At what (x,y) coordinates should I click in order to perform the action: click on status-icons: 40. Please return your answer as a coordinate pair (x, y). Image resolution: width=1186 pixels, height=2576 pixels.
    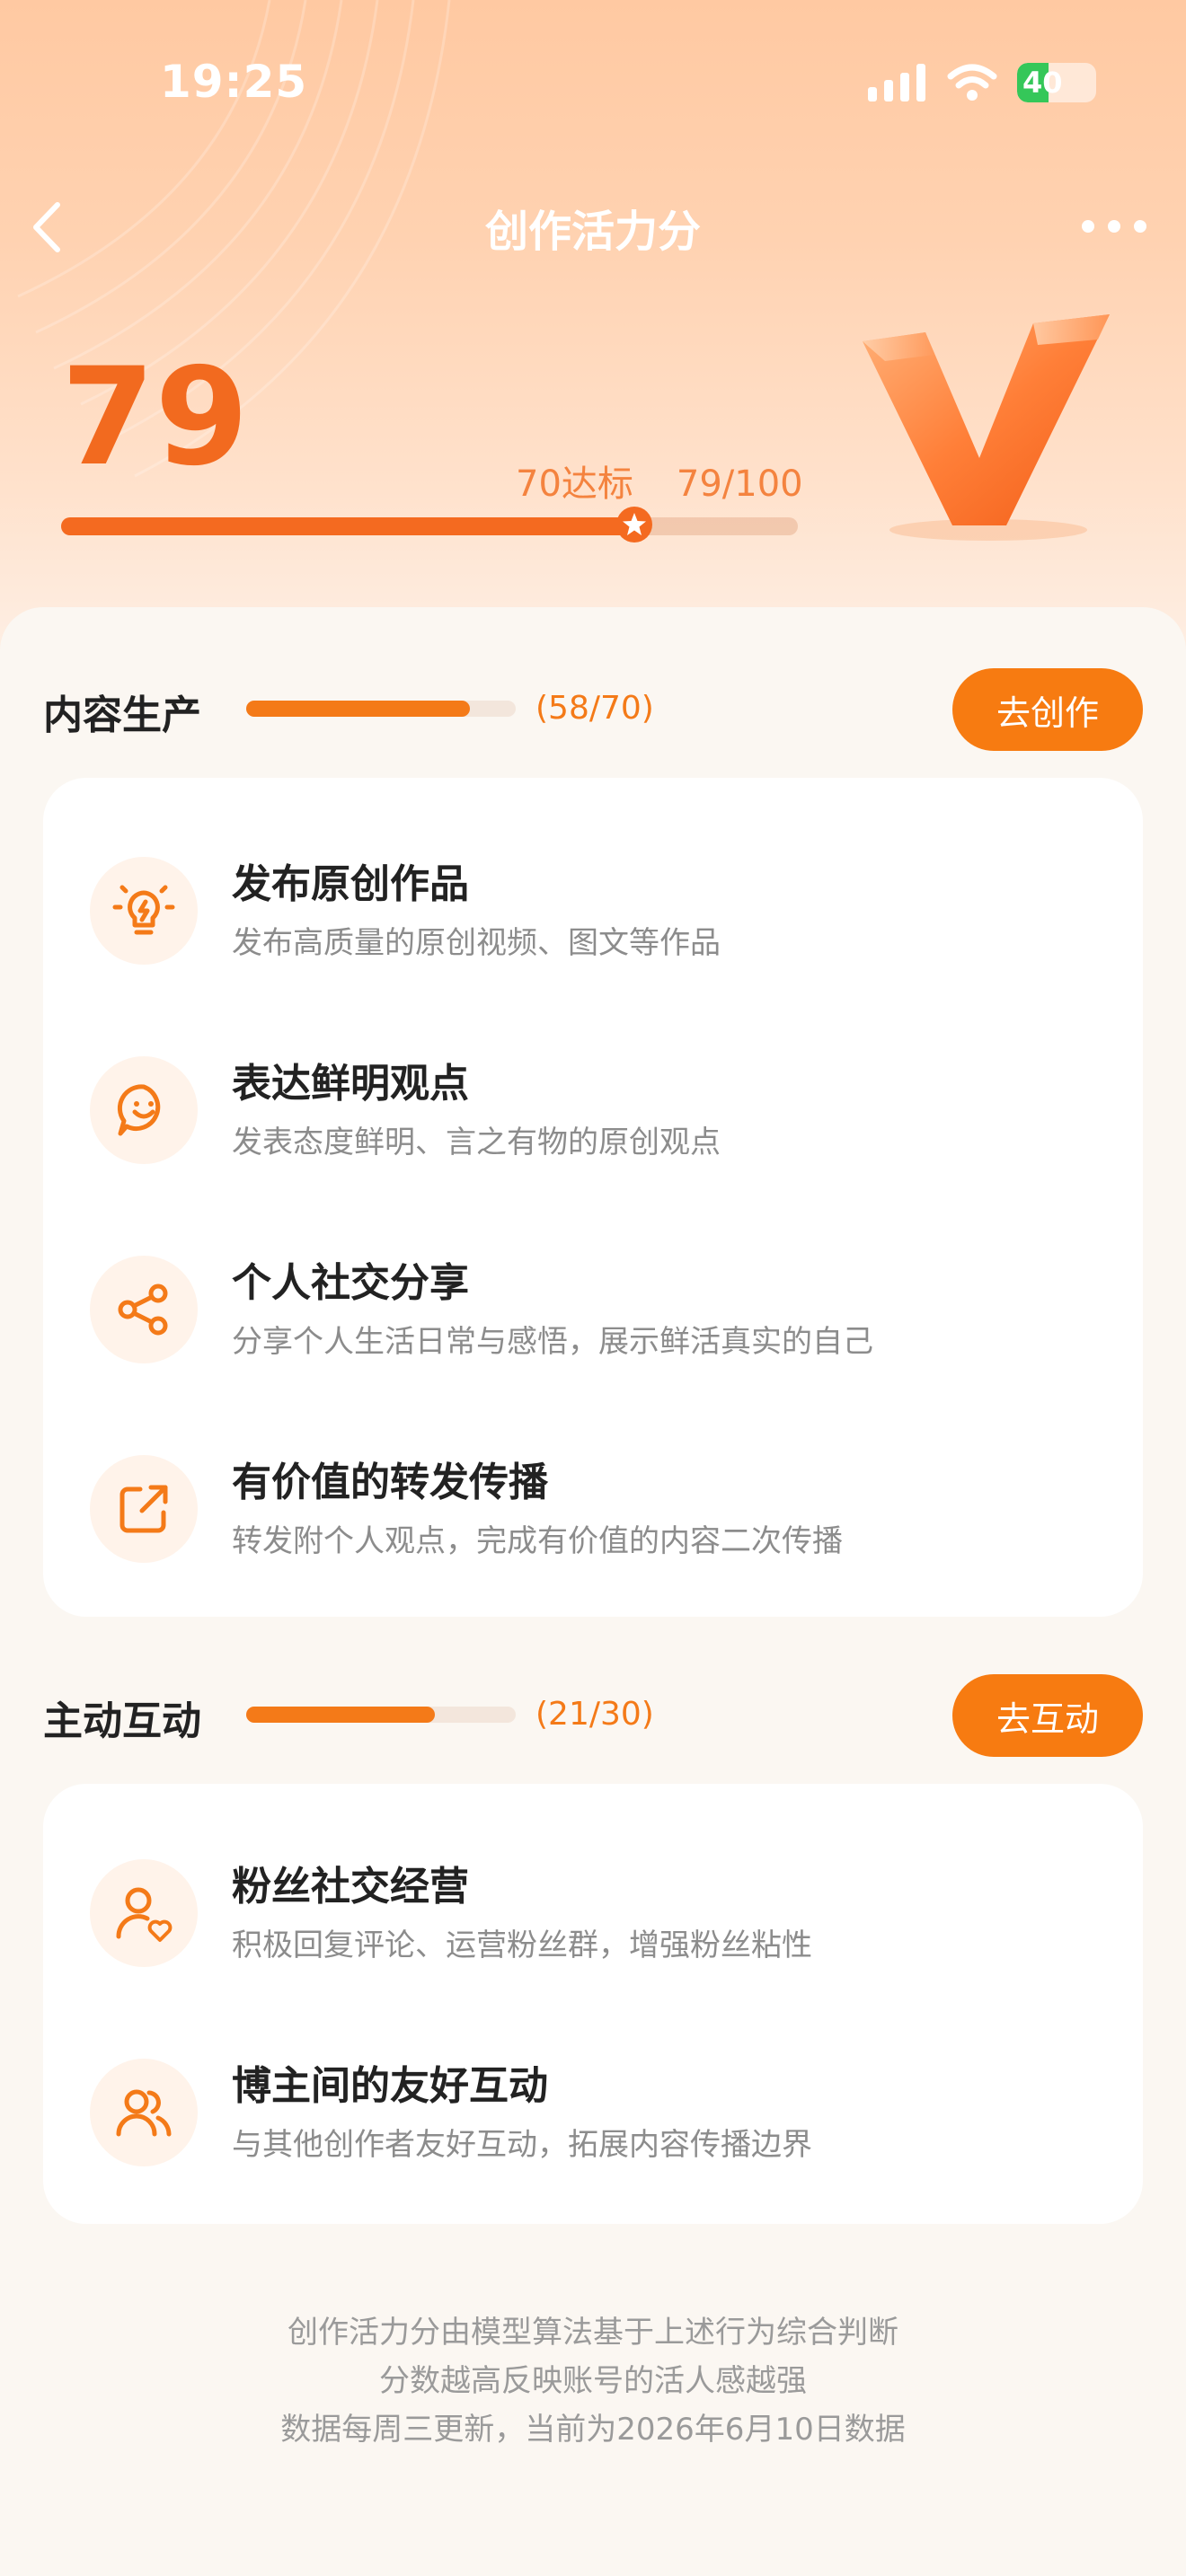
    Looking at the image, I should click on (982, 82).